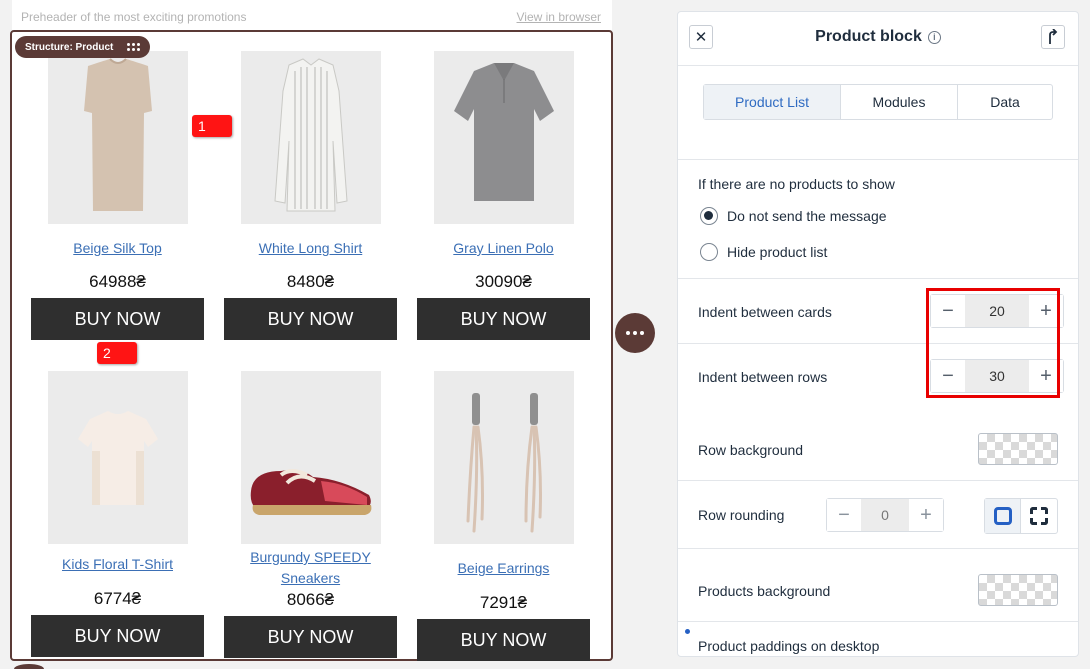 The image size is (1090, 669). I want to click on radio-label: Hide product list, so click(777, 252).